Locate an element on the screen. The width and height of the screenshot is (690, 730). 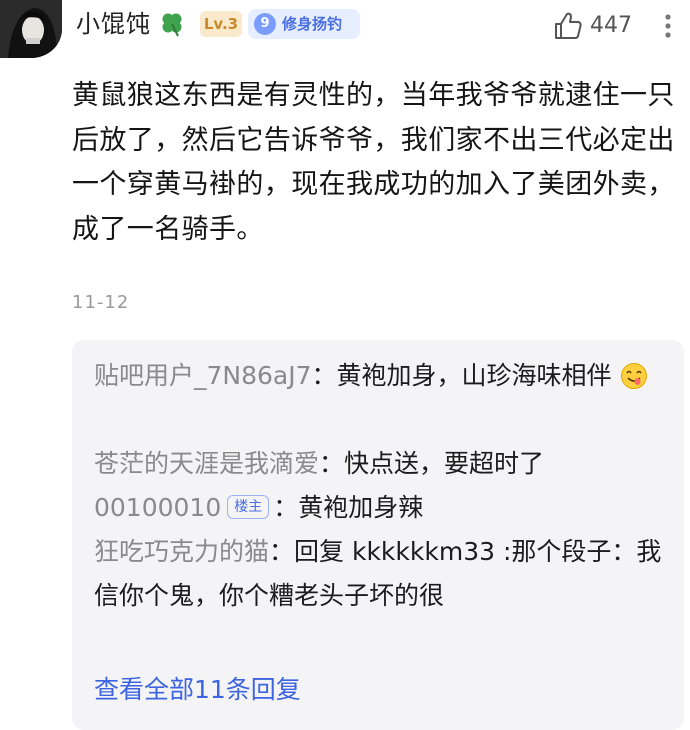
reply-text: 快点送，要超时了 is located at coordinates (444, 463).